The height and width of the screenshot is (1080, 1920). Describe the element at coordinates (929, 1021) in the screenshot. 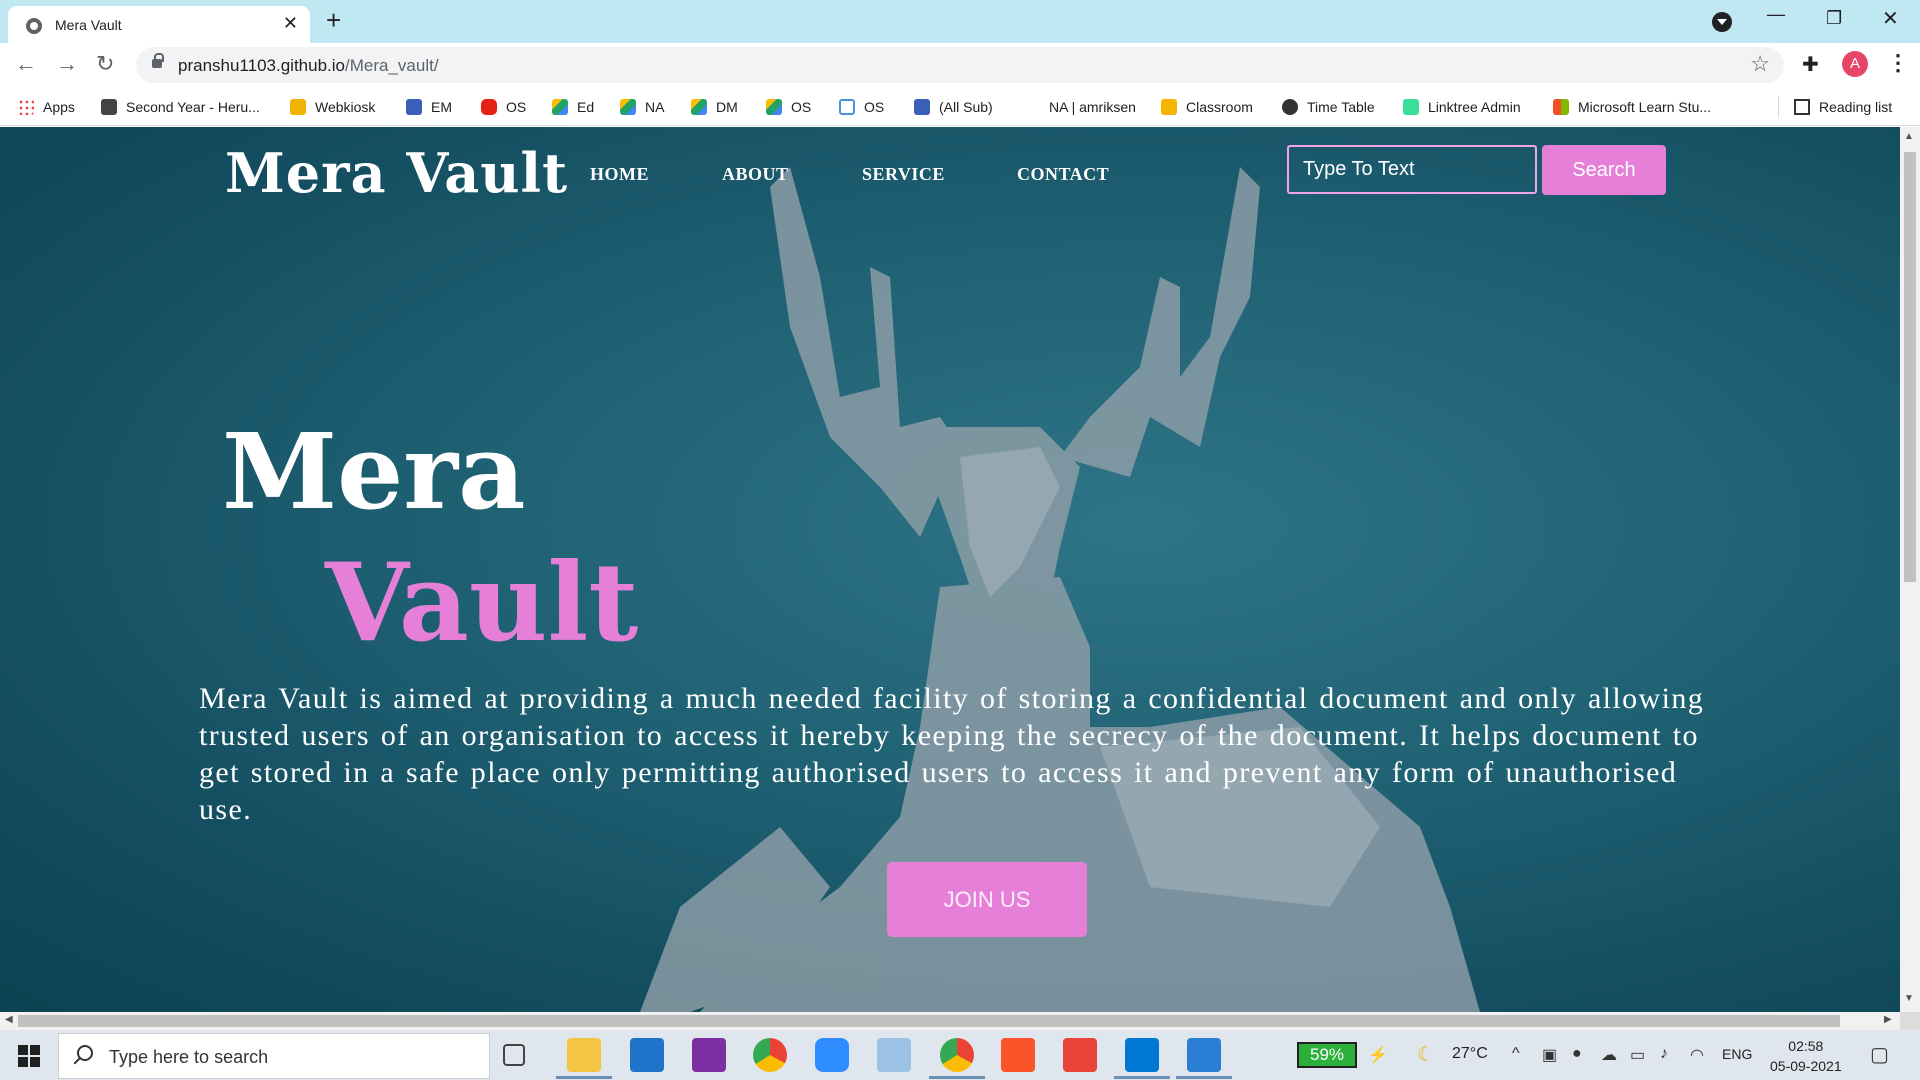

I see `horizontal-scroll-thumb` at that location.